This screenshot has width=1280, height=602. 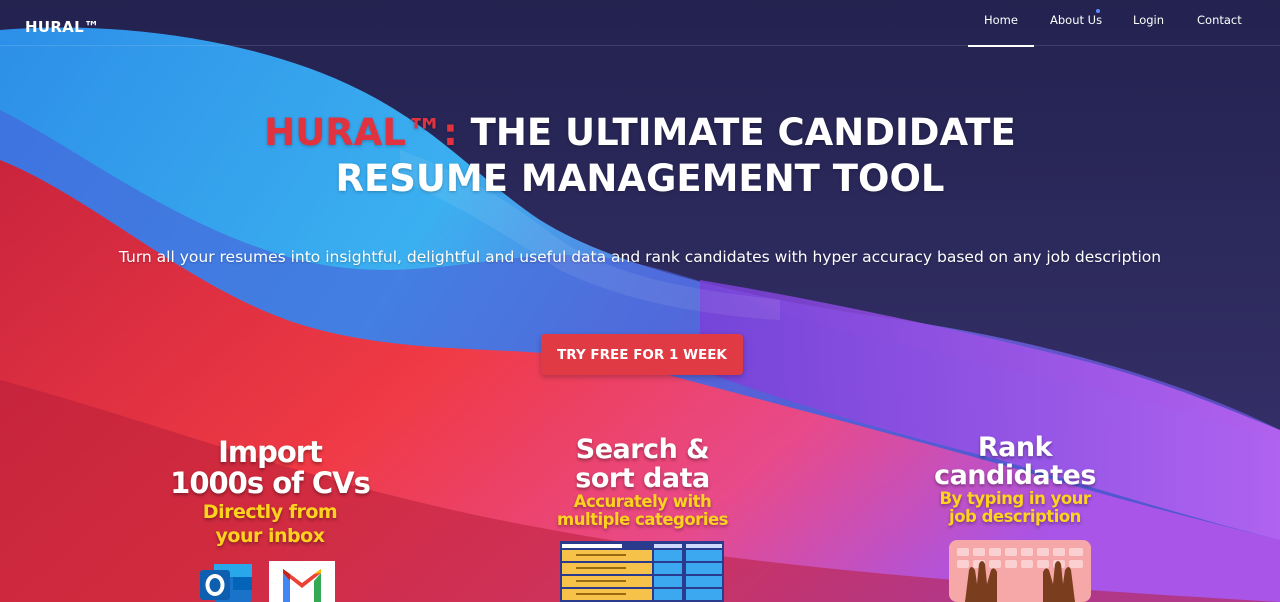 I want to click on feature-subheading-line: job description, so click(x=1015, y=516).